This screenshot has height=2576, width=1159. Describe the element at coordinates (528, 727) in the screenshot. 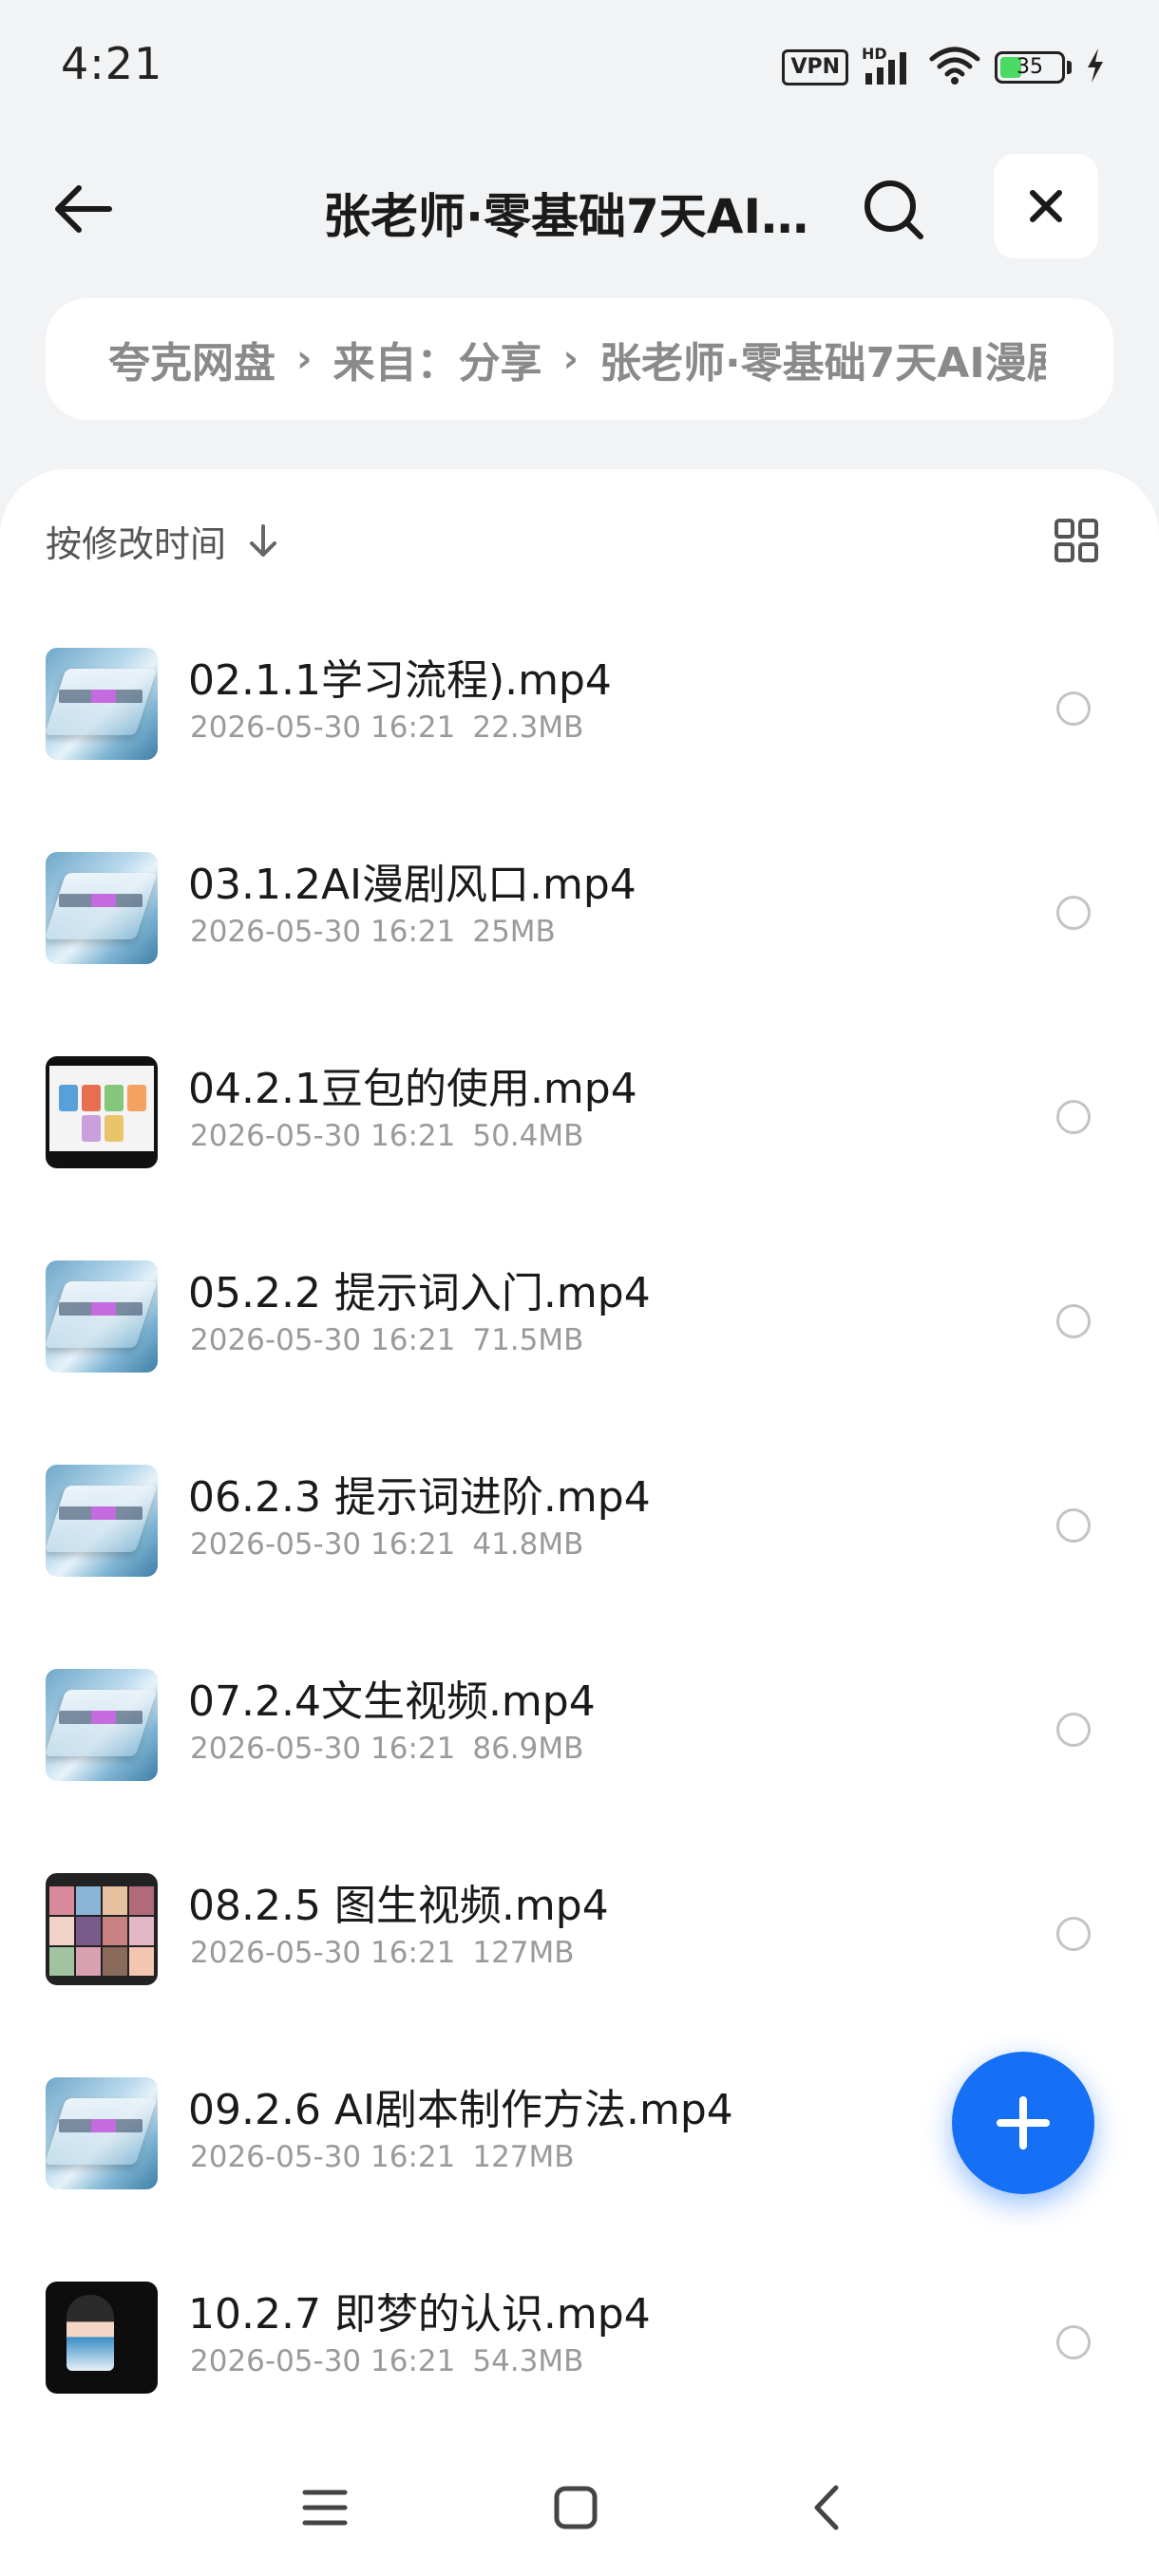

I see `file-size: 22.3MB` at that location.